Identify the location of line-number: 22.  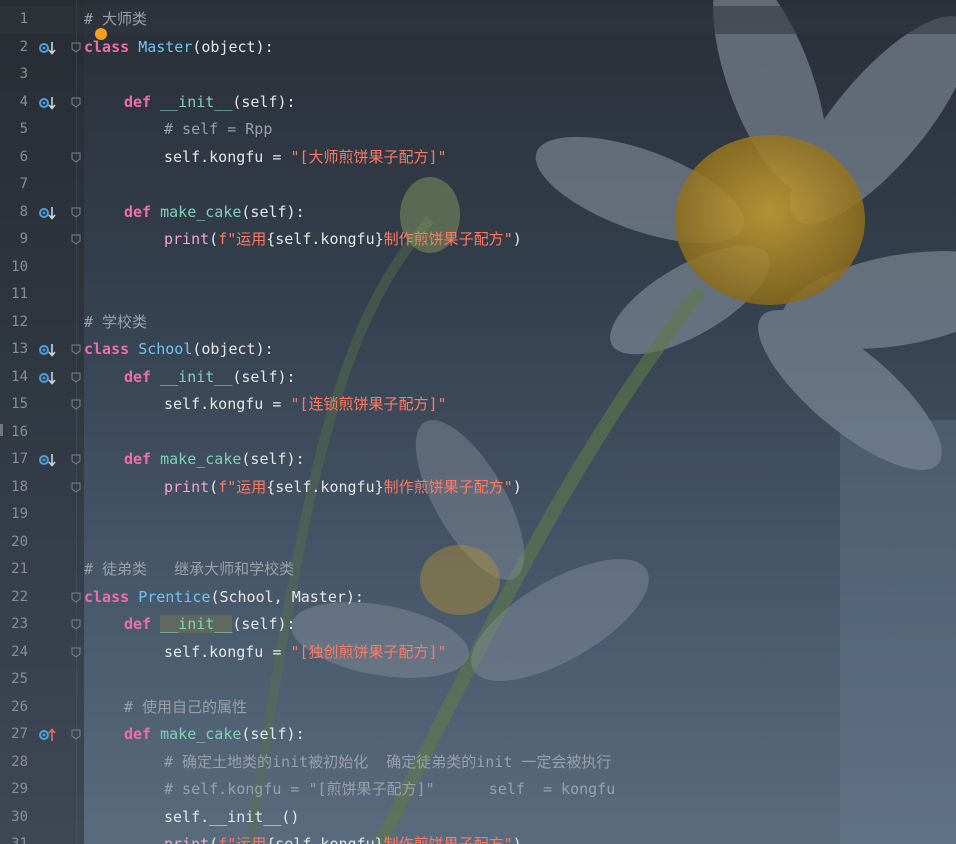
(14, 598).